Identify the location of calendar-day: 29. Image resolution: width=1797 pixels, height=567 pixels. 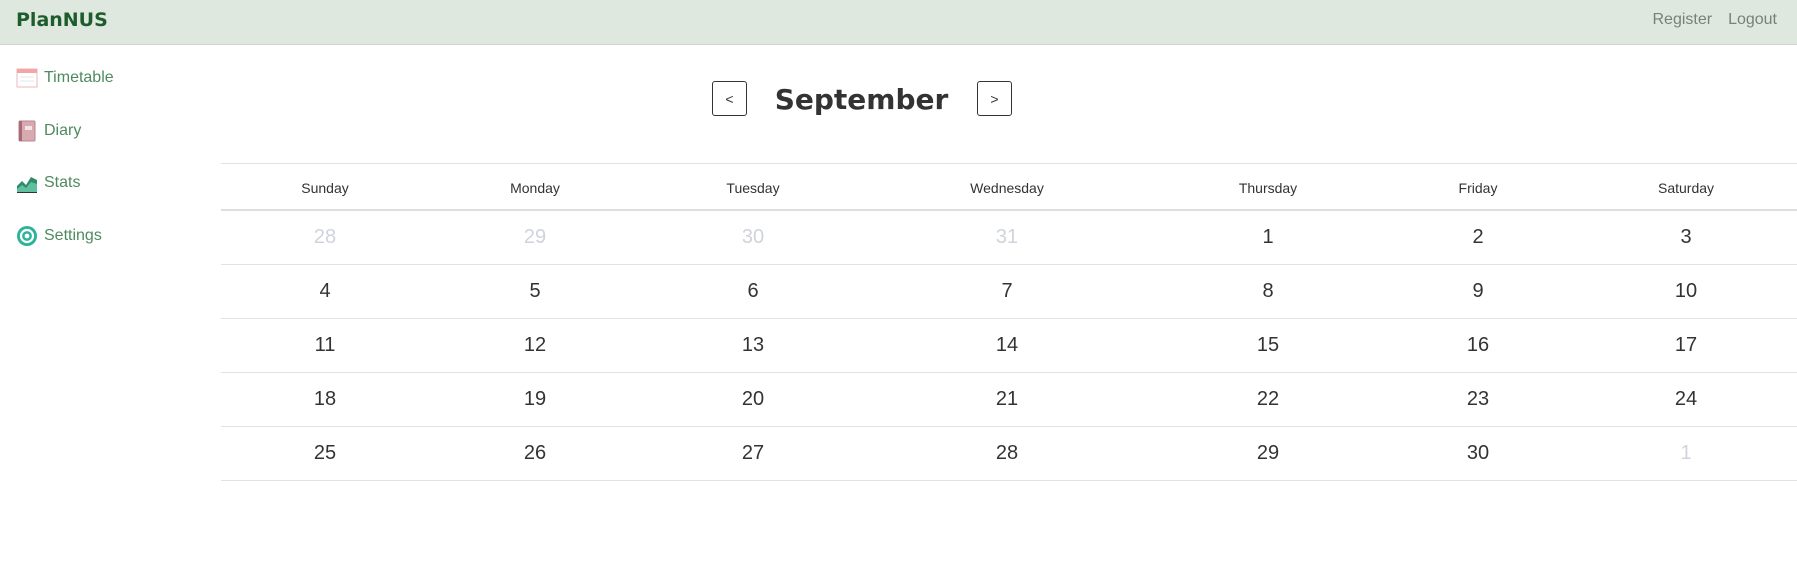
(1268, 453).